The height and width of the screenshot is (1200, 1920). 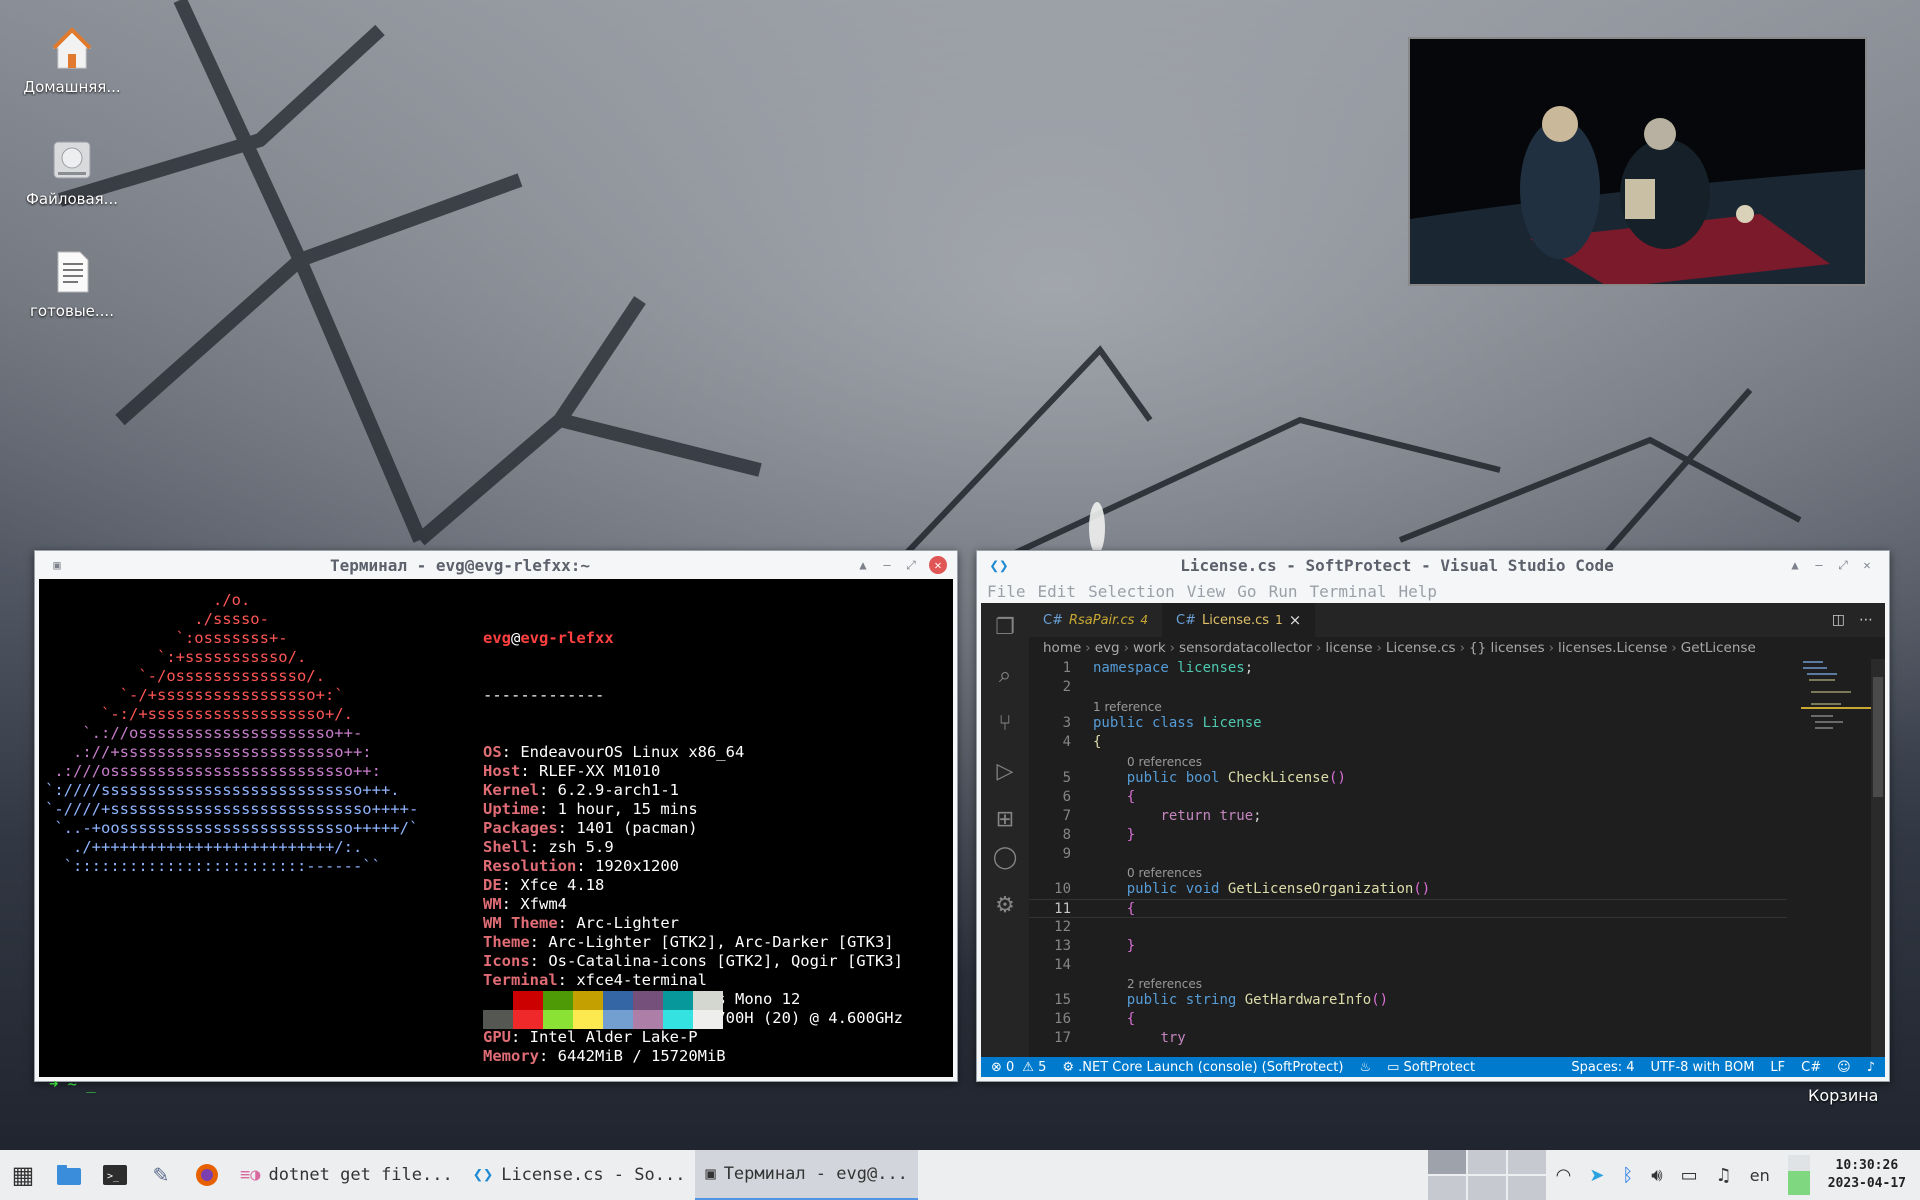 I want to click on text-editor-icon: ✎, so click(x=161, y=1175).